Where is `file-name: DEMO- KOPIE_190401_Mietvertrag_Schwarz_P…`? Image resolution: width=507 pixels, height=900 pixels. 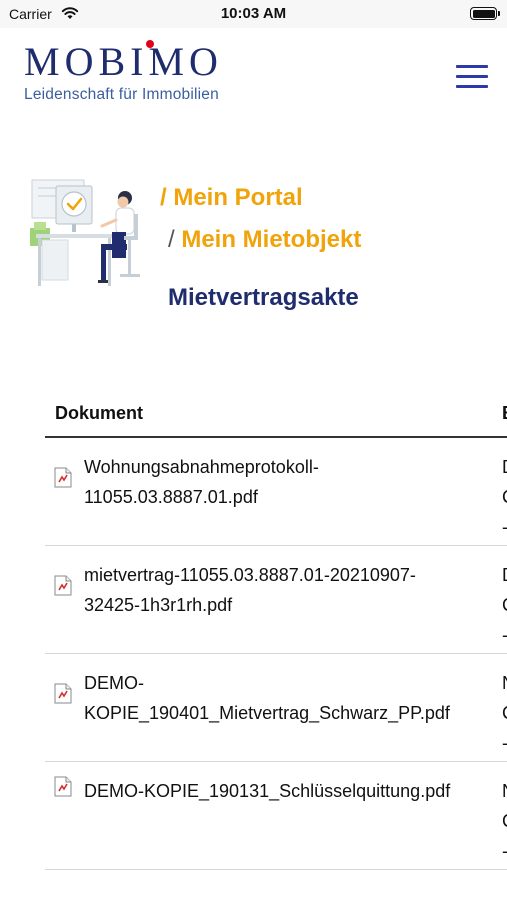 file-name: DEMO- KOPIE_190401_Mietvertrag_Schwarz_P… is located at coordinates (289, 698).